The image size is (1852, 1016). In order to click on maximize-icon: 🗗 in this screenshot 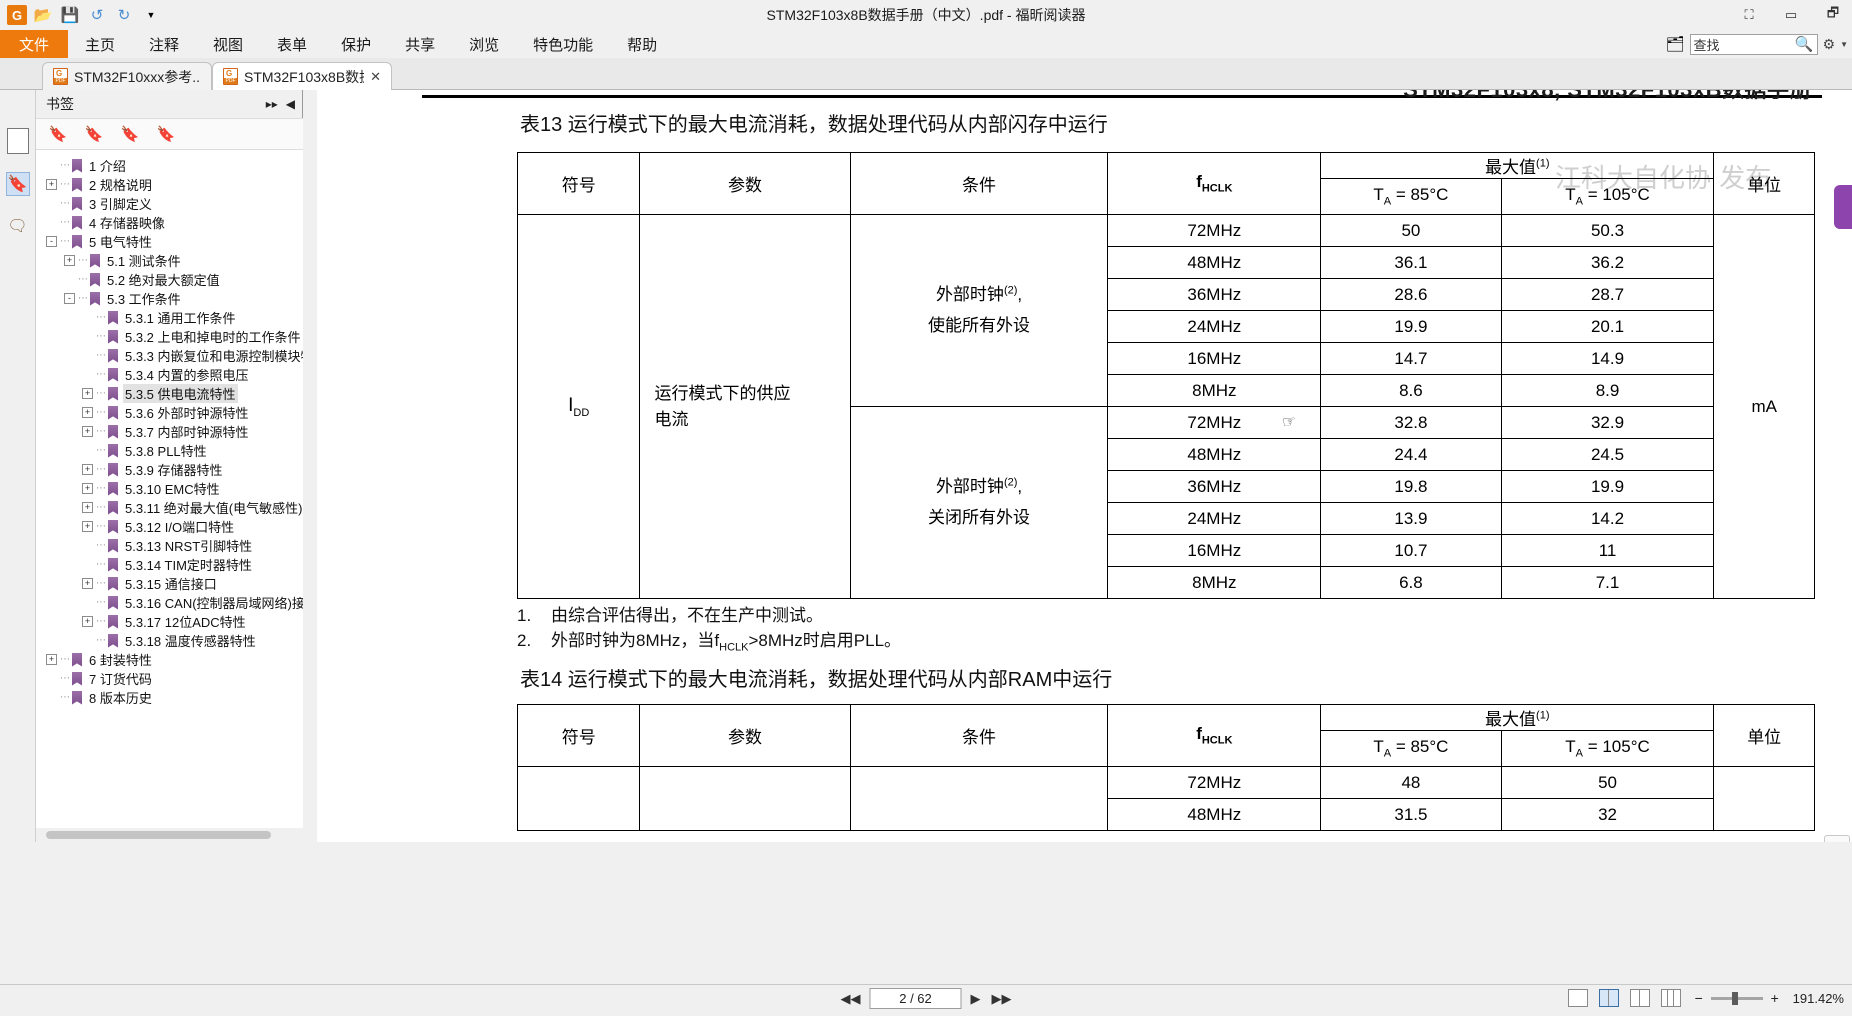, I will do `click(1833, 15)`.